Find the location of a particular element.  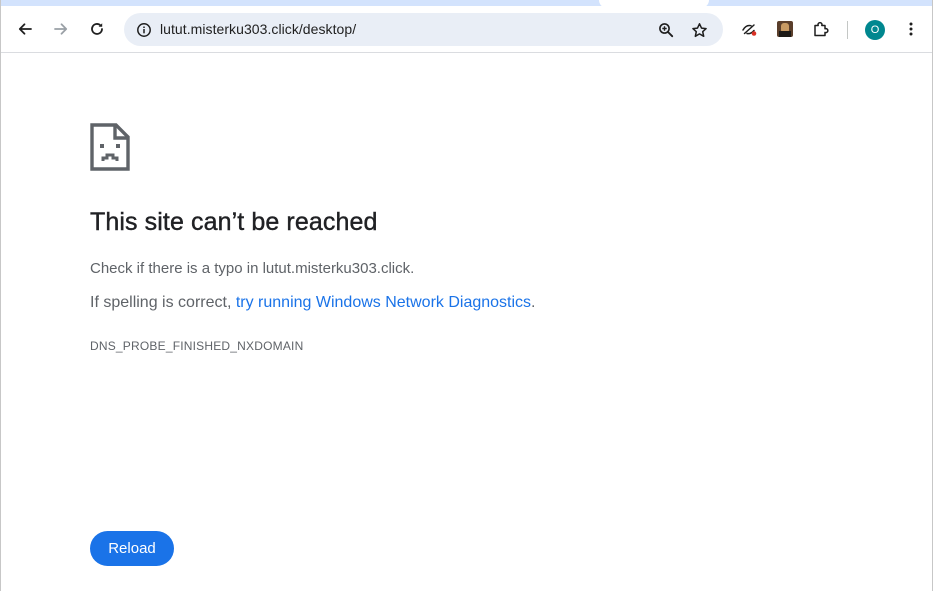

forward-button is located at coordinates (61, 29).